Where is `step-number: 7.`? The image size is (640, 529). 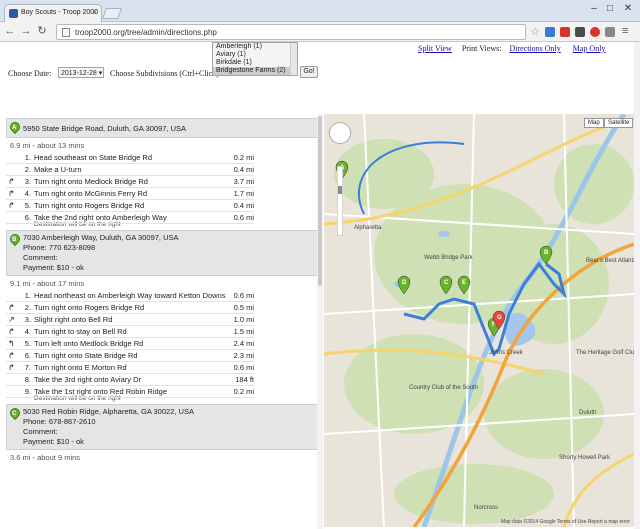 step-number: 7. is located at coordinates (27, 367).